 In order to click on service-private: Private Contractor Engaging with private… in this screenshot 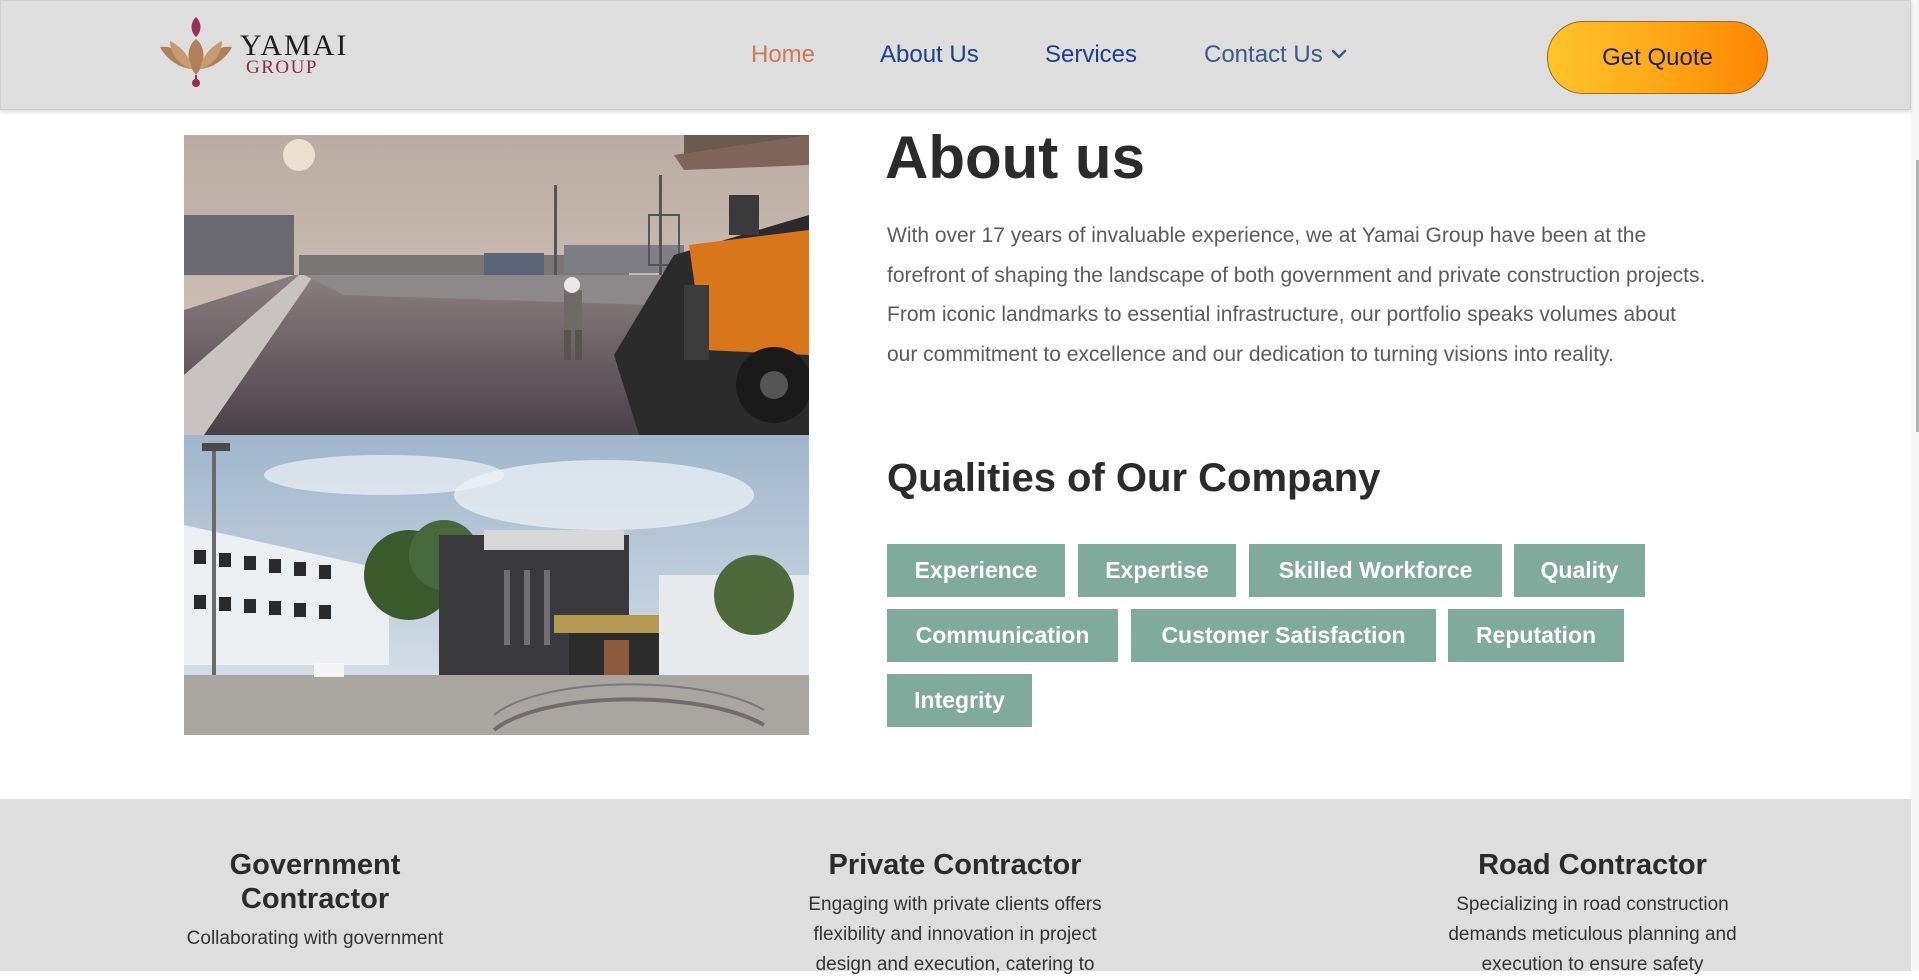, I will do `click(955, 914)`.